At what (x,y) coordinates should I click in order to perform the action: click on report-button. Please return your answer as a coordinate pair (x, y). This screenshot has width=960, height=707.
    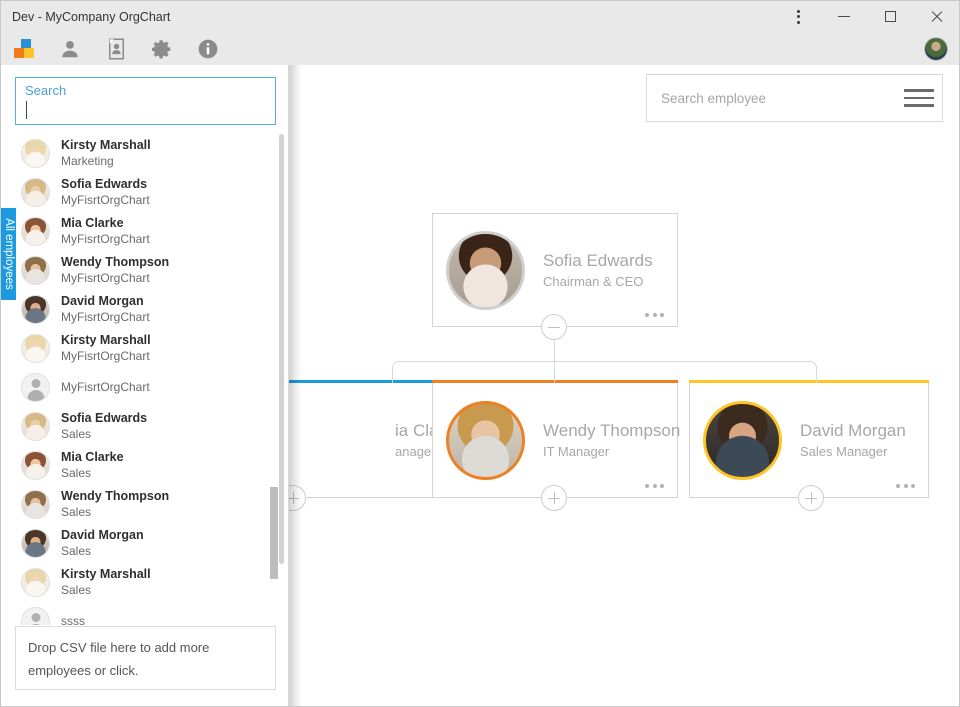
    Looking at the image, I should click on (116, 48).